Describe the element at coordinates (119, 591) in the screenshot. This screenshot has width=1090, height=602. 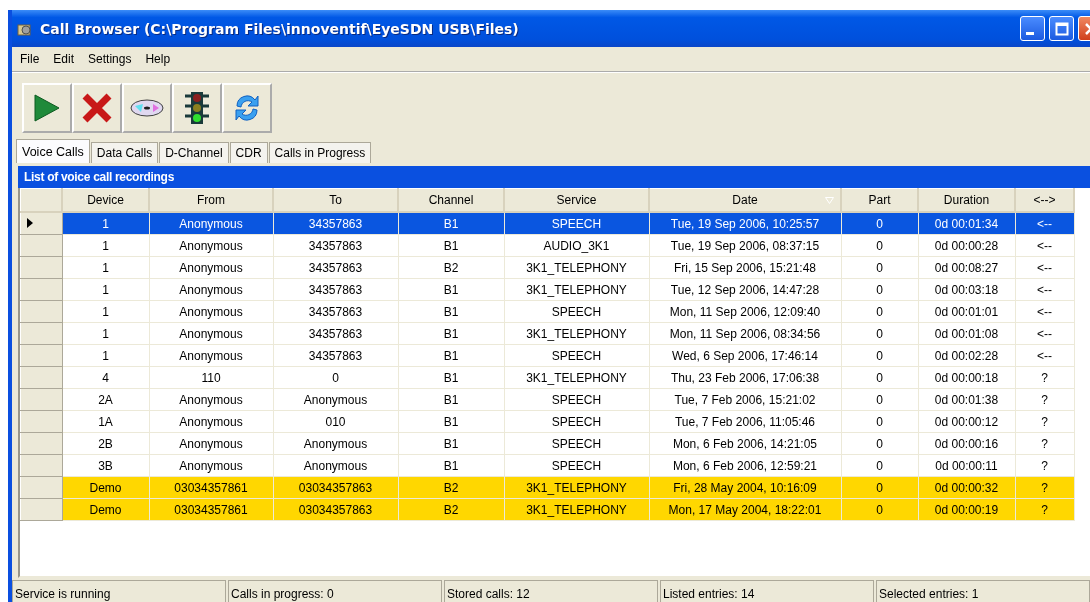
I see `status-text: Service is running` at that location.